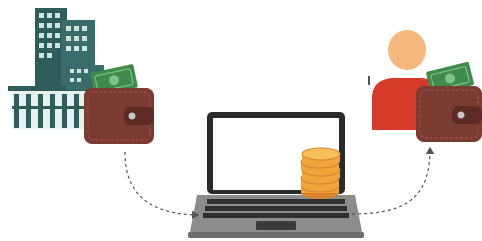 The height and width of the screenshot is (241, 482). I want to click on trackpad, so click(276, 225).